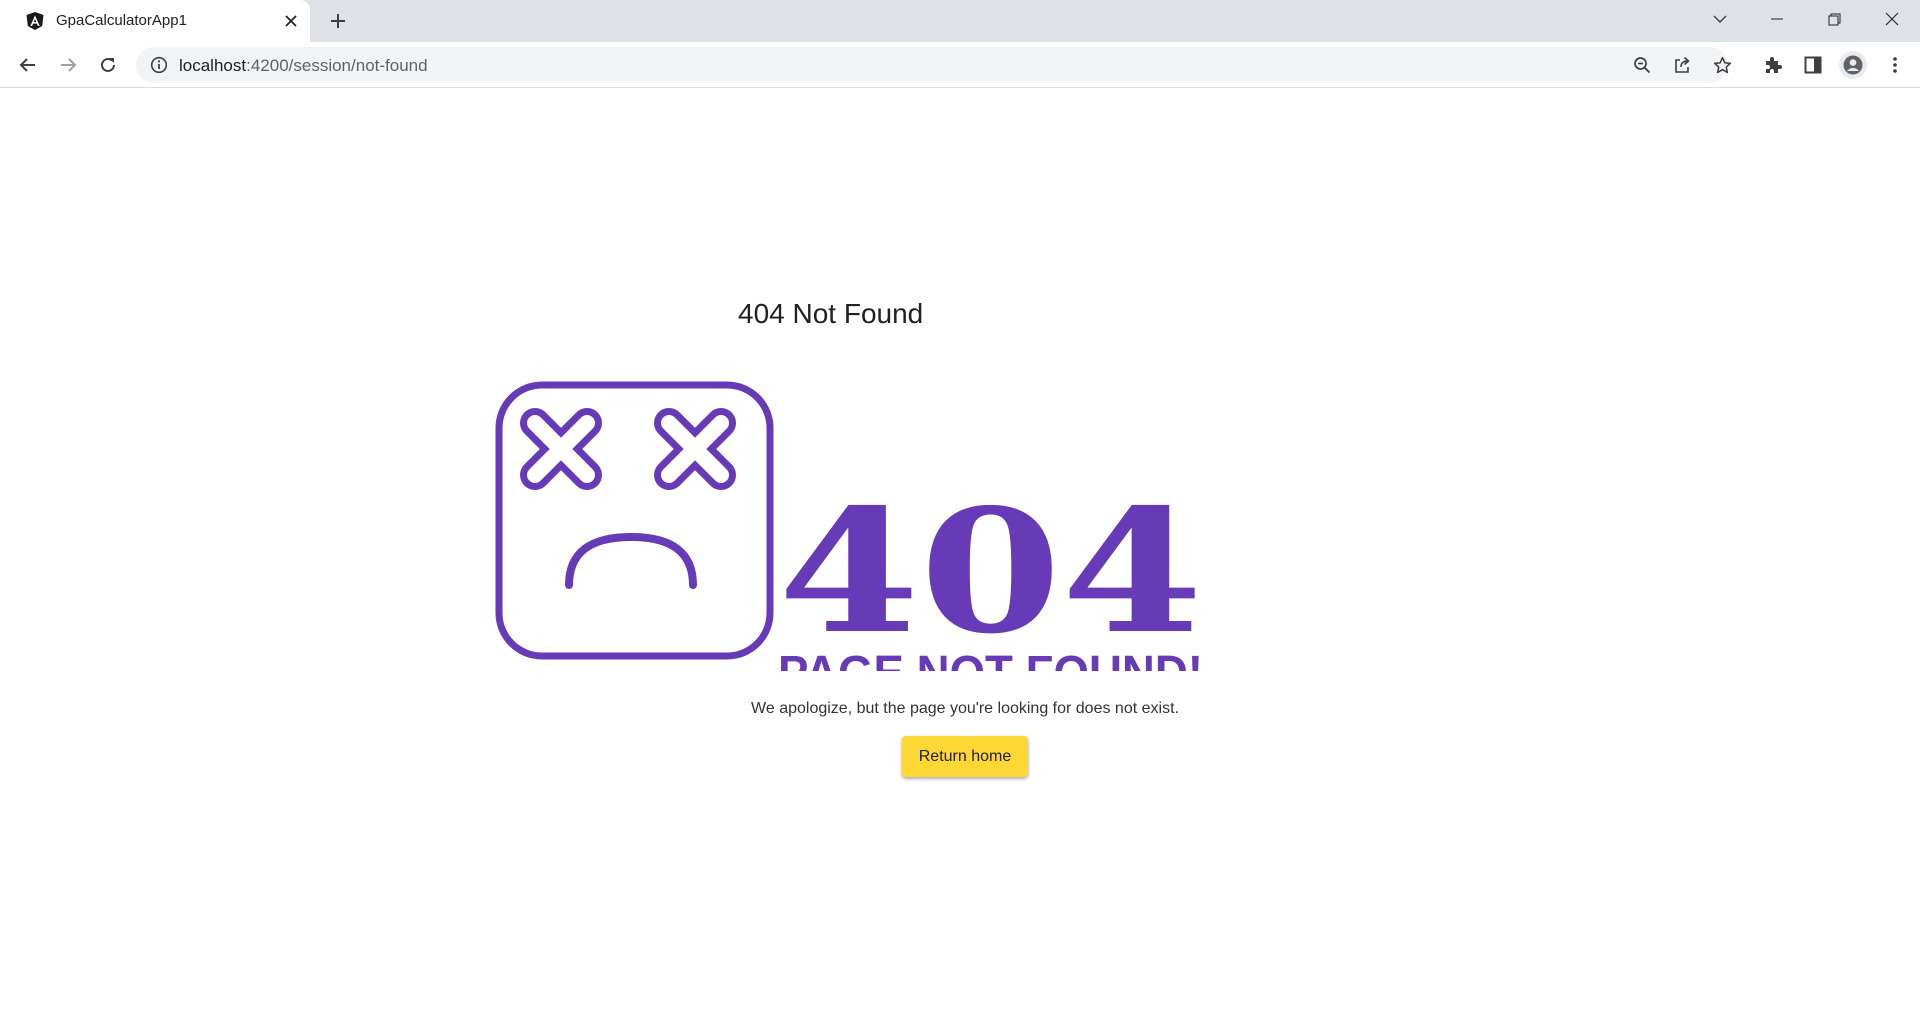 This screenshot has width=1920, height=1020. I want to click on tab-title: GpaCalculatorApp1, so click(121, 20).